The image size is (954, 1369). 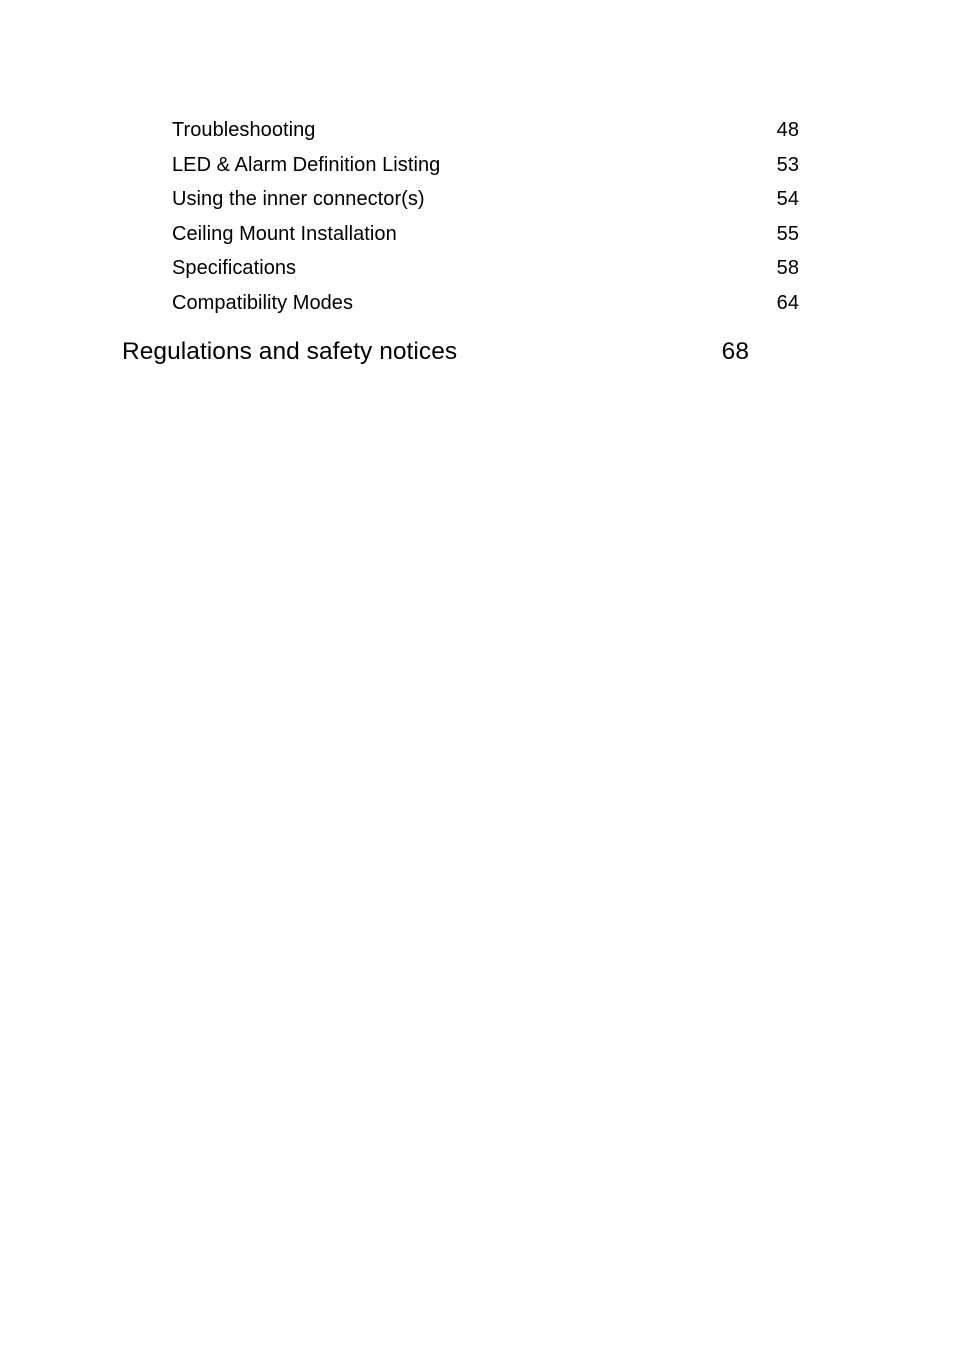 What do you see at coordinates (787, 233) in the screenshot?
I see `toc-entry-page-number: 55` at bounding box center [787, 233].